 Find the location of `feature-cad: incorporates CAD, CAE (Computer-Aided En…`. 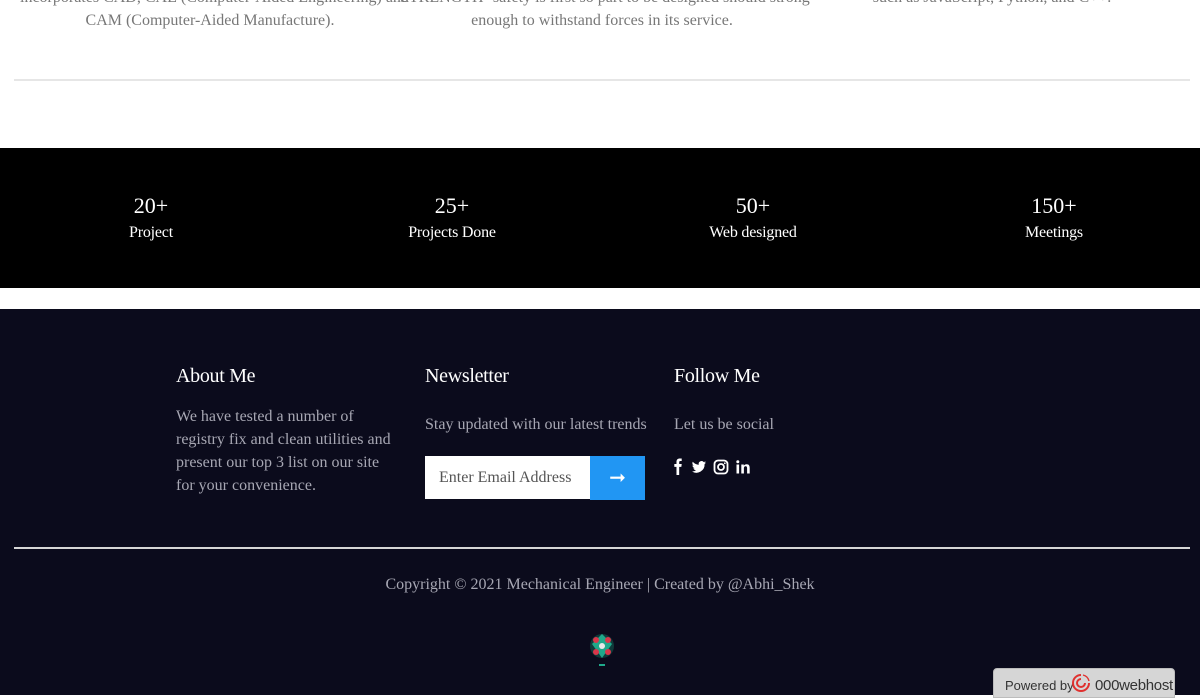

feature-cad: incorporates CAD, CAE (Computer-Aided En… is located at coordinates (214, 16).